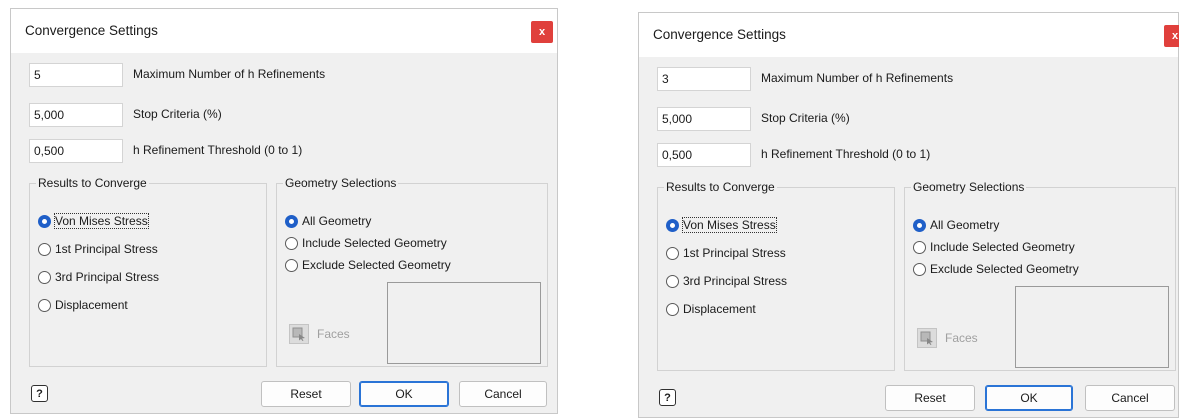  What do you see at coordinates (76, 75) in the screenshot?
I see `max-refinements-input: 5` at bounding box center [76, 75].